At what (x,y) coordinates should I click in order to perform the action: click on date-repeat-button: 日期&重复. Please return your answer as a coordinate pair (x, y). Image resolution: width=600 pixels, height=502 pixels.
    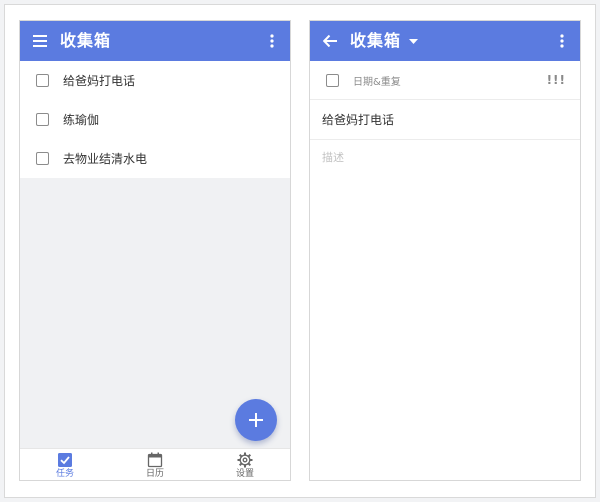
    Looking at the image, I should click on (377, 80).